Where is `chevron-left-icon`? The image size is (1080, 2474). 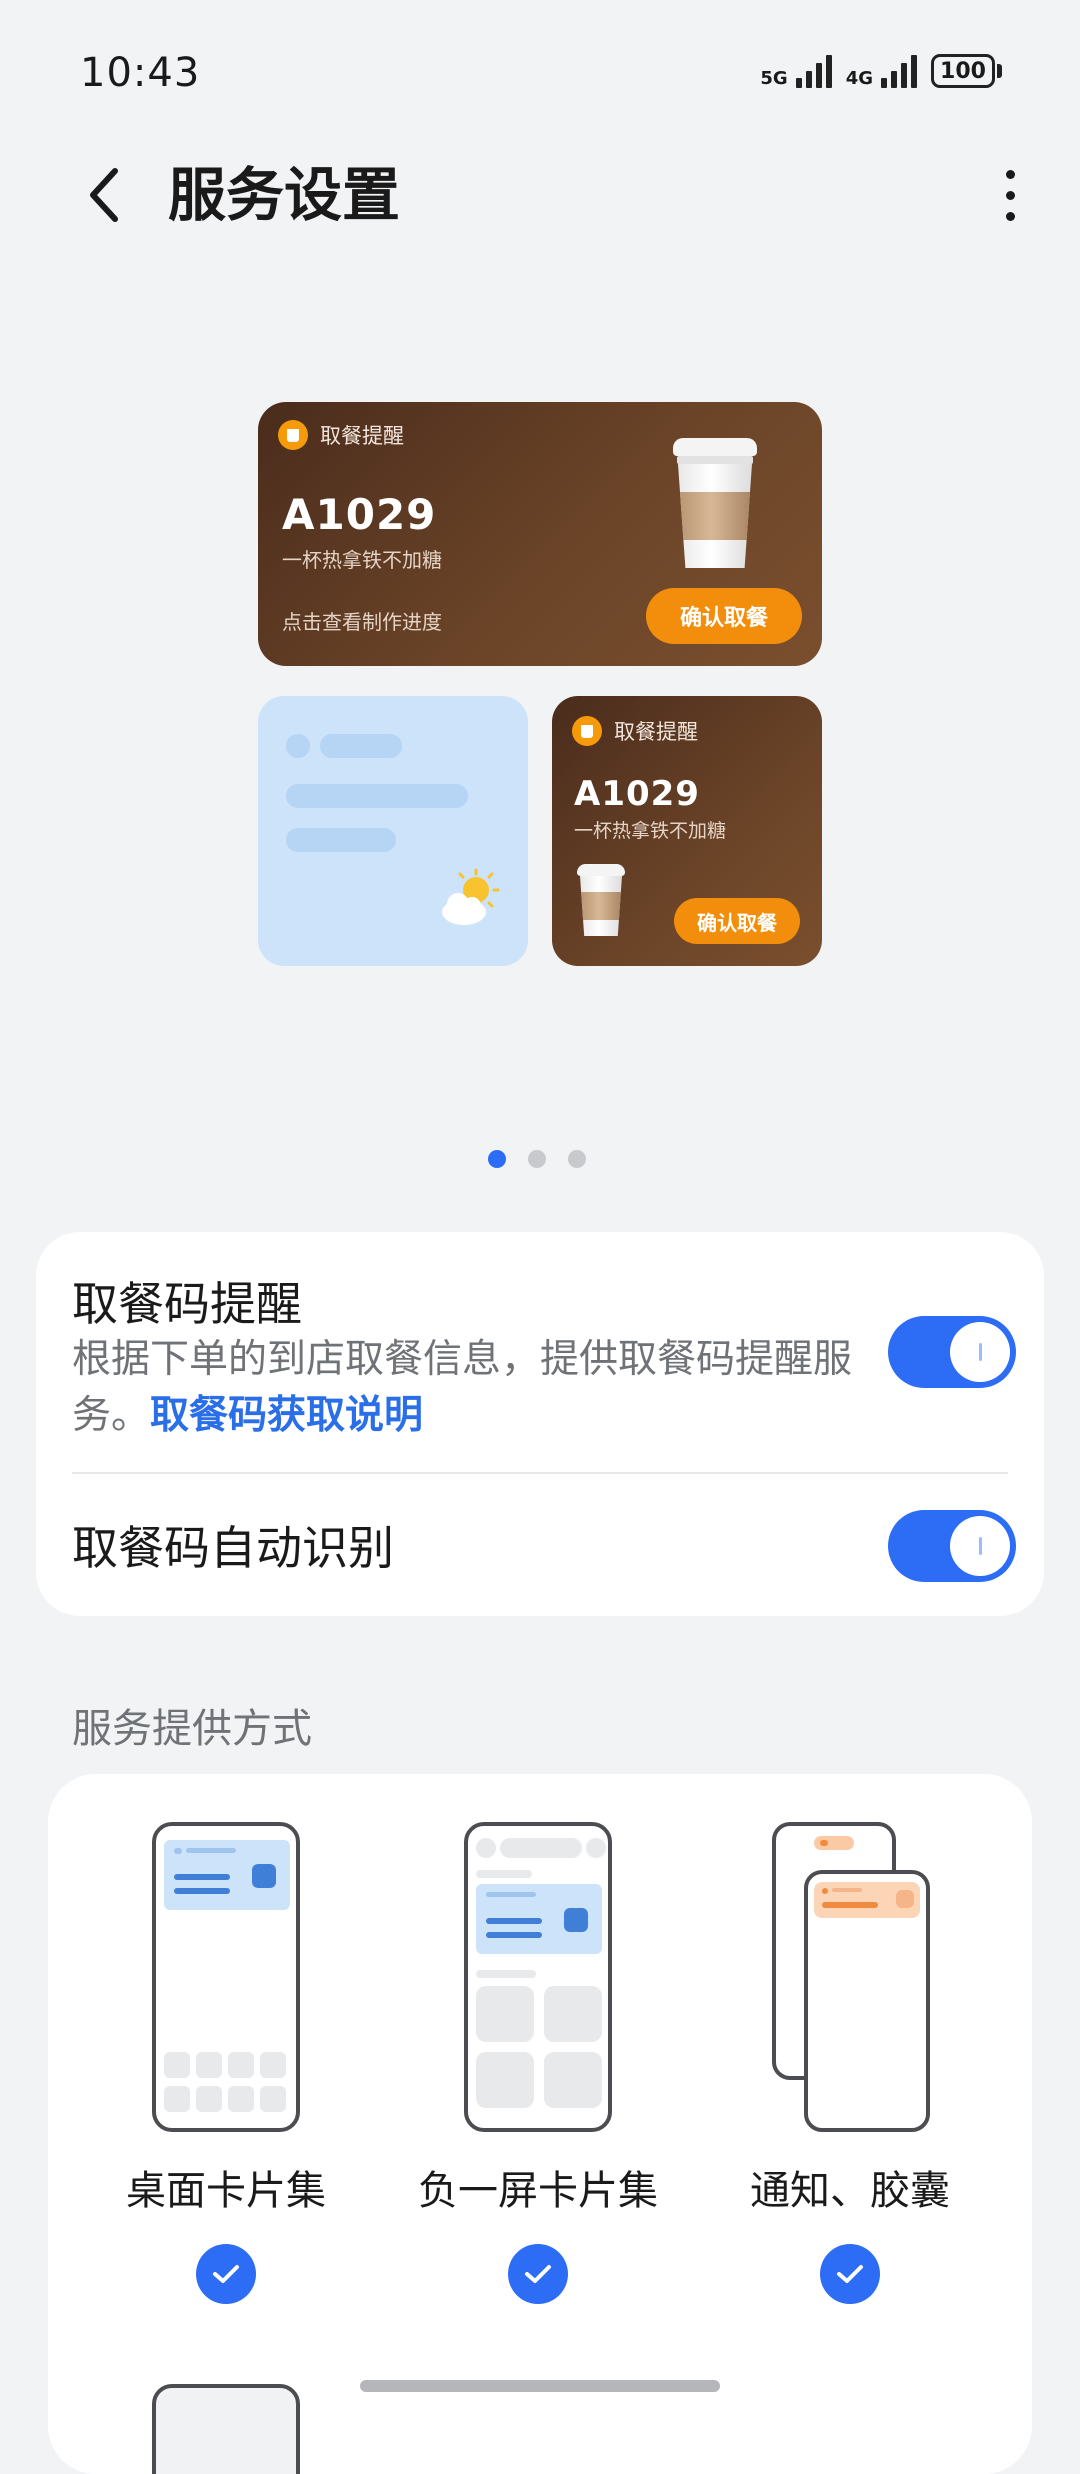 chevron-left-icon is located at coordinates (104, 195).